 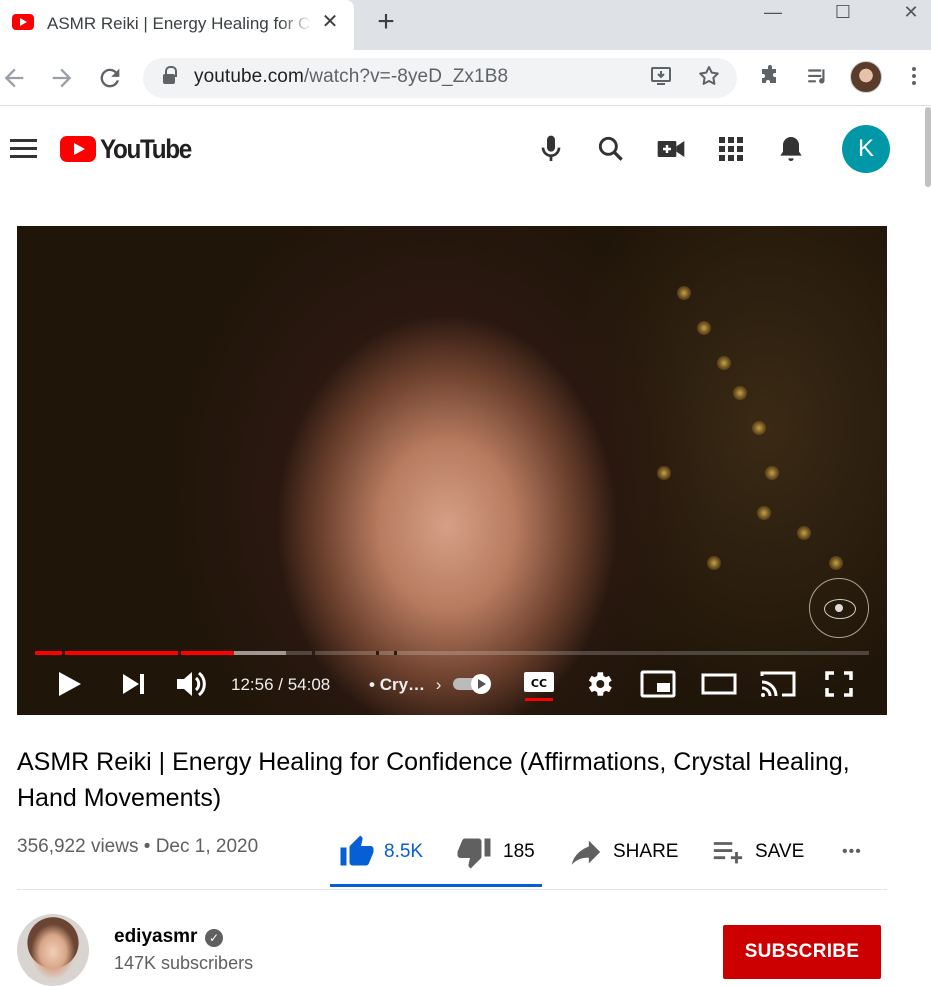 I want to click on share-button: SHARE, so click(x=623, y=852).